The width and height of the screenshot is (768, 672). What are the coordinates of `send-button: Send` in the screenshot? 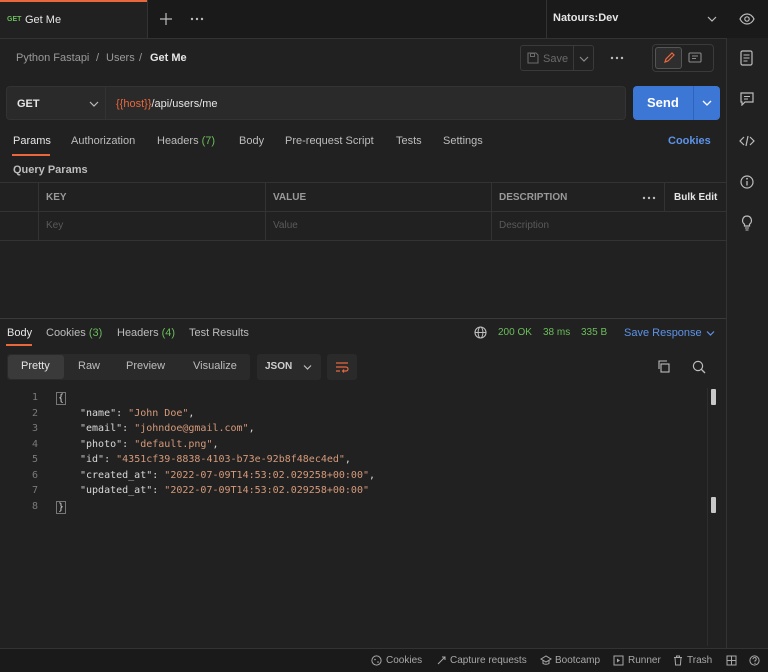 It's located at (676, 103).